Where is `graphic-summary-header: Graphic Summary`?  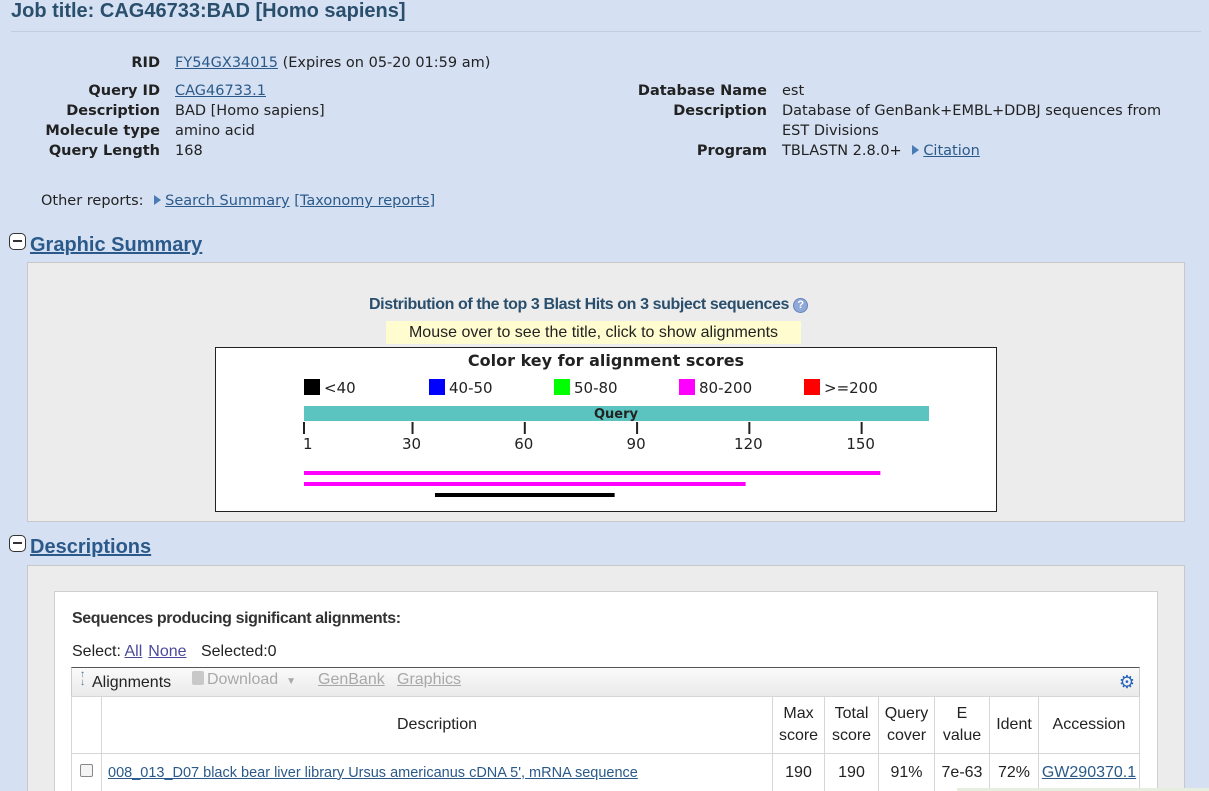
graphic-summary-header: Graphic Summary is located at coordinates (105, 245).